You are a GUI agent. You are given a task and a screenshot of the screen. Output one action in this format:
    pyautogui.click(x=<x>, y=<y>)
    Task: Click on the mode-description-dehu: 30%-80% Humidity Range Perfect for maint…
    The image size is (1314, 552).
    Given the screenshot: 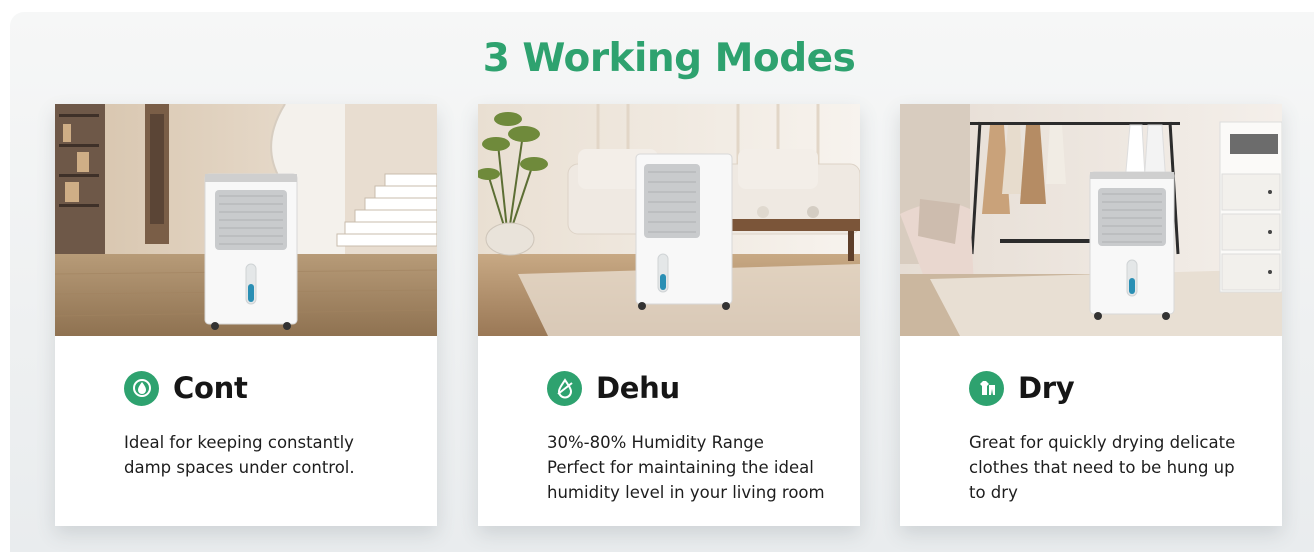 What is the action you would take?
    pyautogui.click(x=697, y=467)
    